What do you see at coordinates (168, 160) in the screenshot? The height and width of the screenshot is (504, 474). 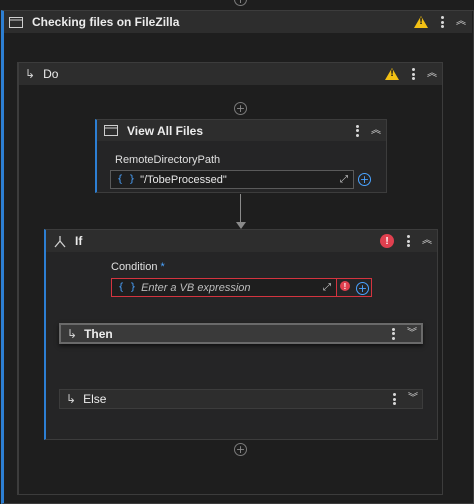 I see `remote-directory-path-label: RemoteDirectoryPath` at bounding box center [168, 160].